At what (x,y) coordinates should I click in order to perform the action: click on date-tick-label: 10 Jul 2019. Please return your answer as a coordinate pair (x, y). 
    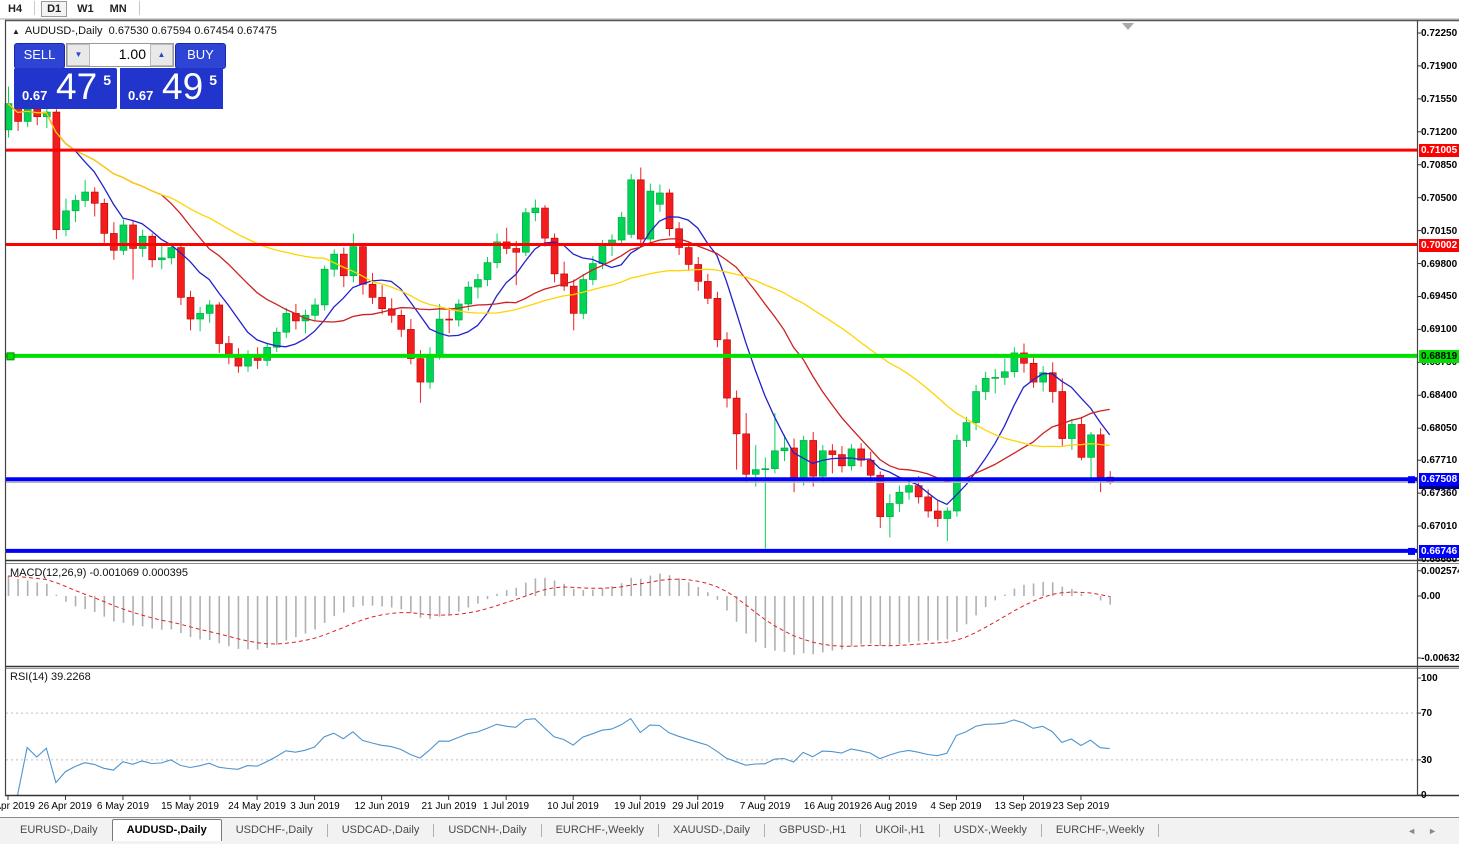
    Looking at the image, I should click on (573, 806).